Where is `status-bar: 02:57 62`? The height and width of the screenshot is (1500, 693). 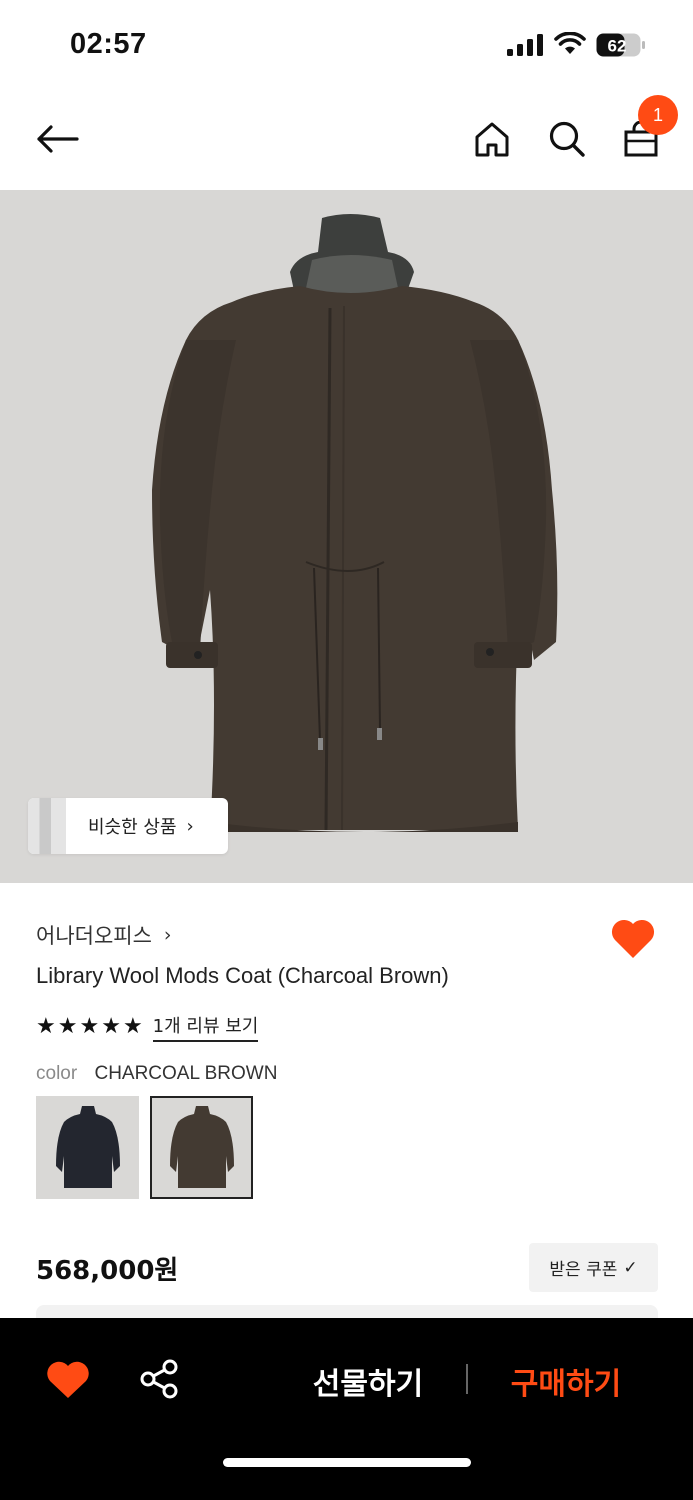
status-bar: 02:57 62 is located at coordinates (346, 45).